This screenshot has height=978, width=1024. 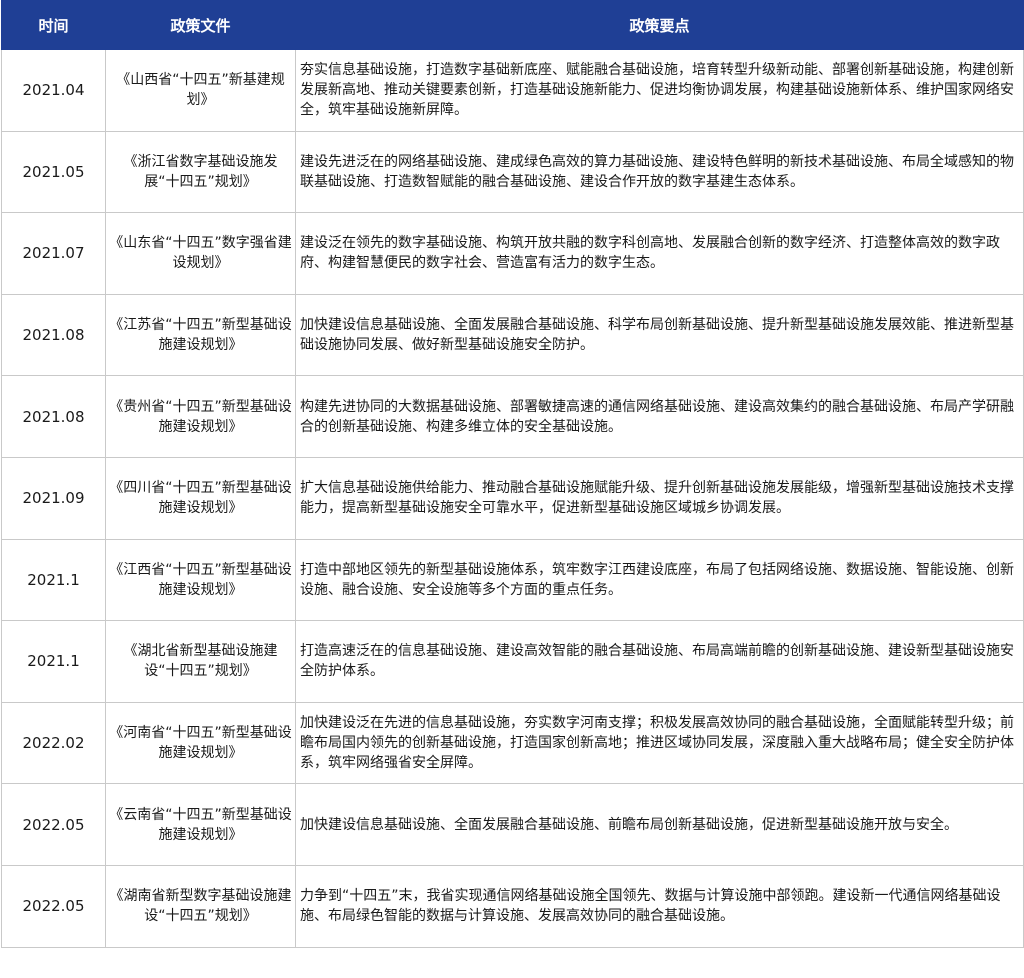 What do you see at coordinates (200, 172) in the screenshot?
I see `row-document: 《浙江省数字基础设施发展“十四五”规划》` at bounding box center [200, 172].